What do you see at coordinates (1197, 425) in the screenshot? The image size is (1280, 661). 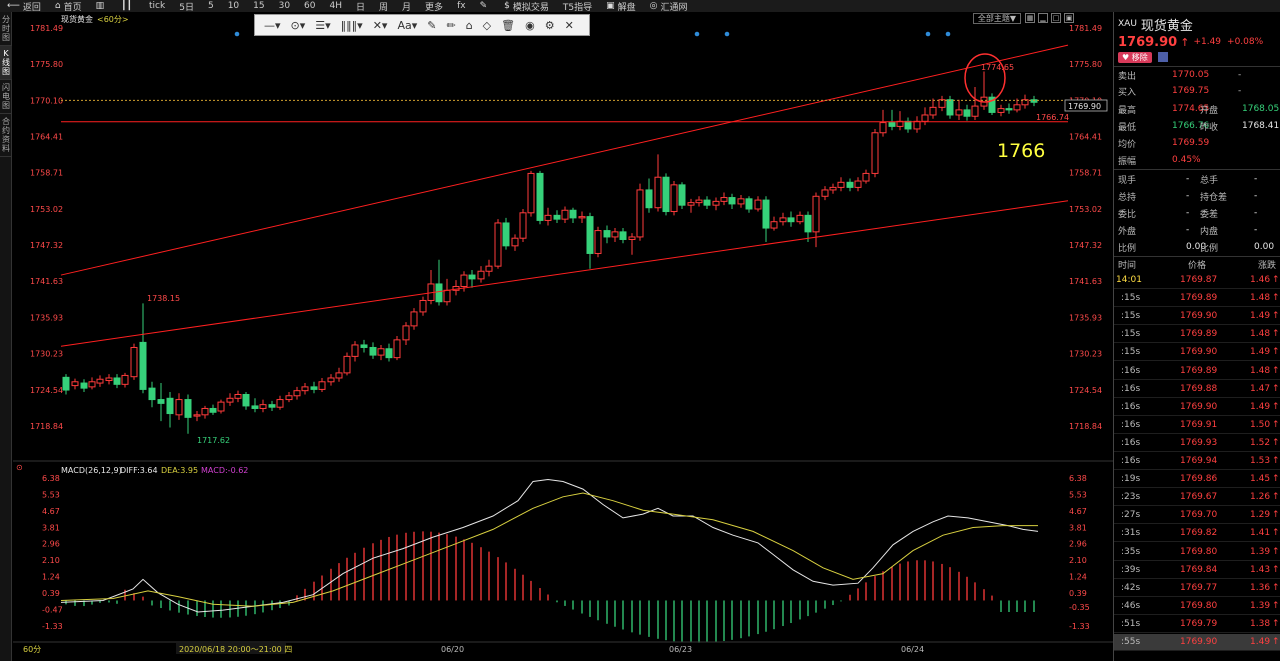 I see `tick-row: :16s 1769.91 1.50 ↑` at bounding box center [1197, 425].